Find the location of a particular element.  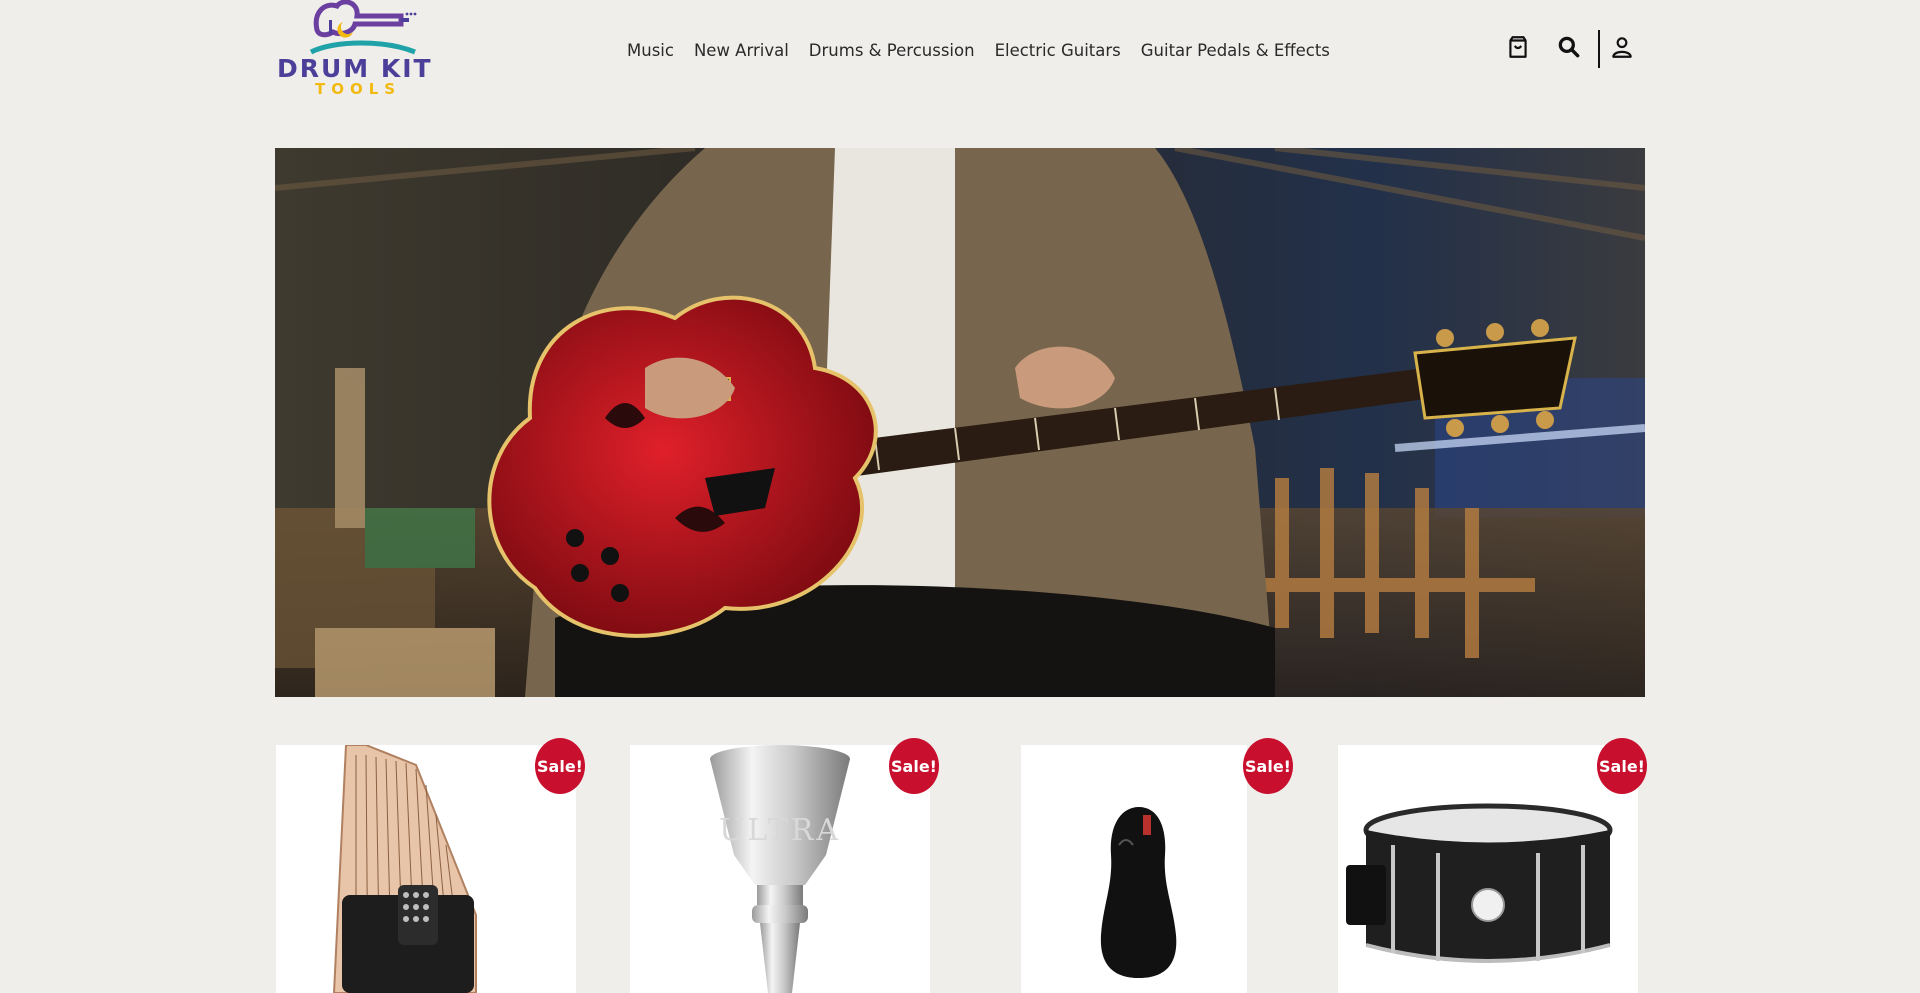

header-icons is located at coordinates (1575, 50).